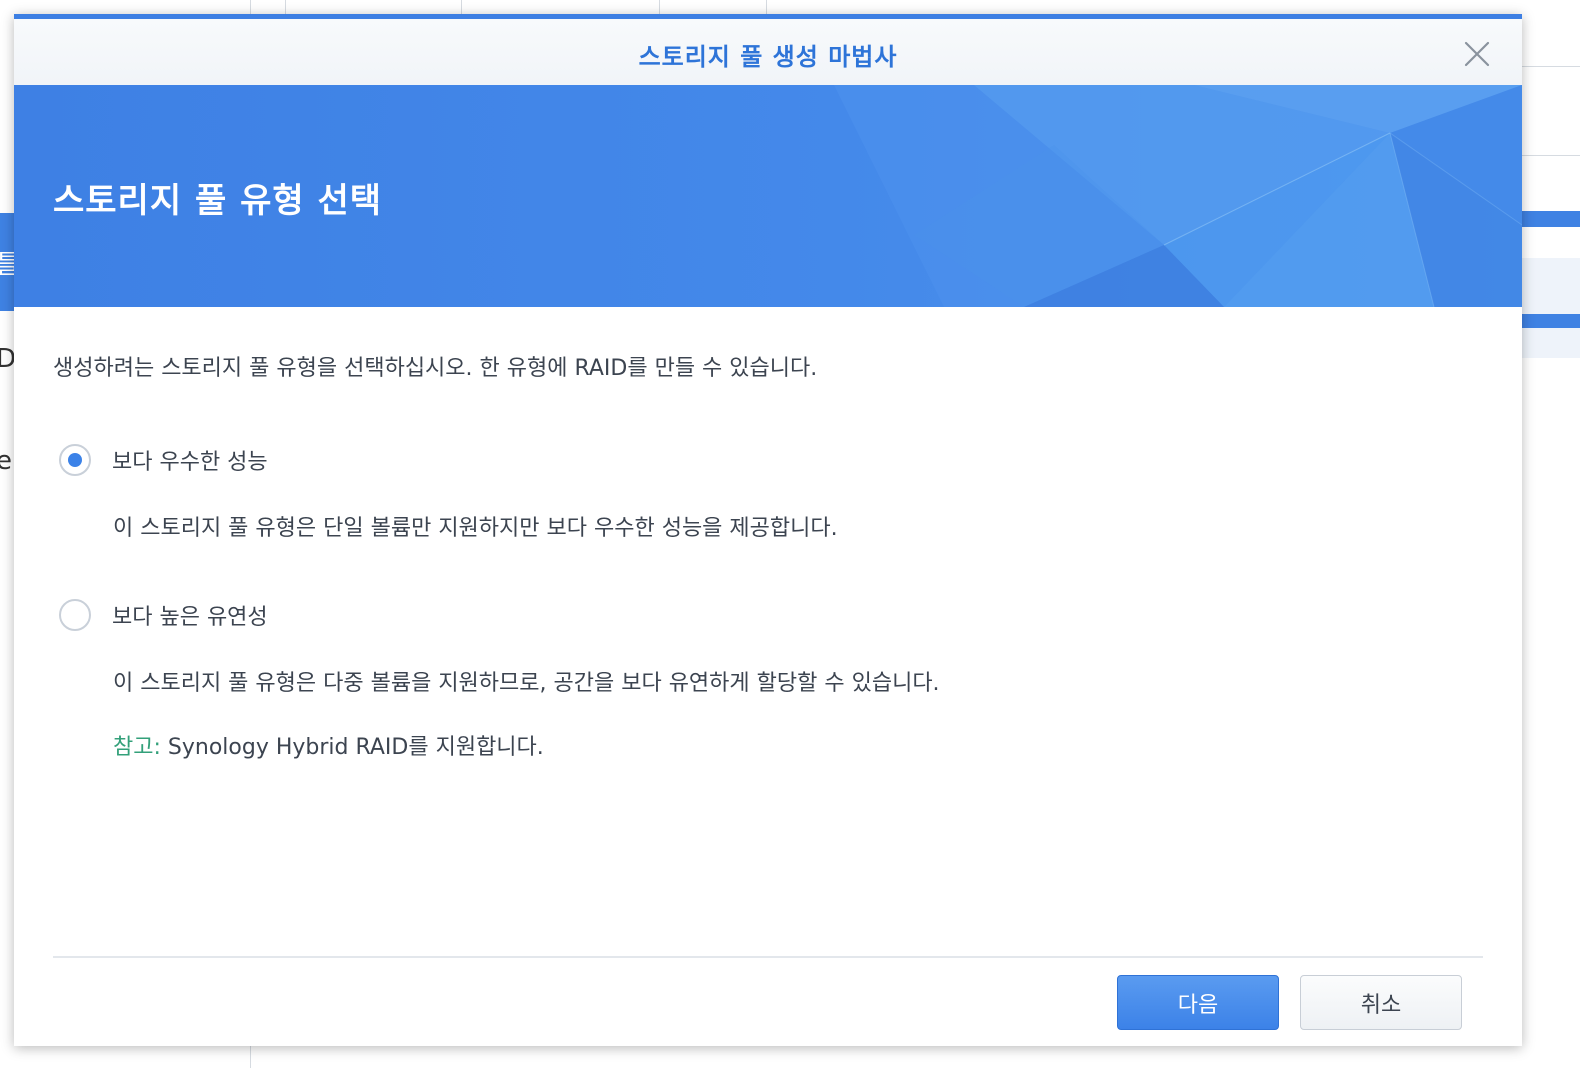 The height and width of the screenshot is (1068, 1580). What do you see at coordinates (352, 747) in the screenshot?
I see `note-text: Synology Hybrid RAID를 지원합니다.` at bounding box center [352, 747].